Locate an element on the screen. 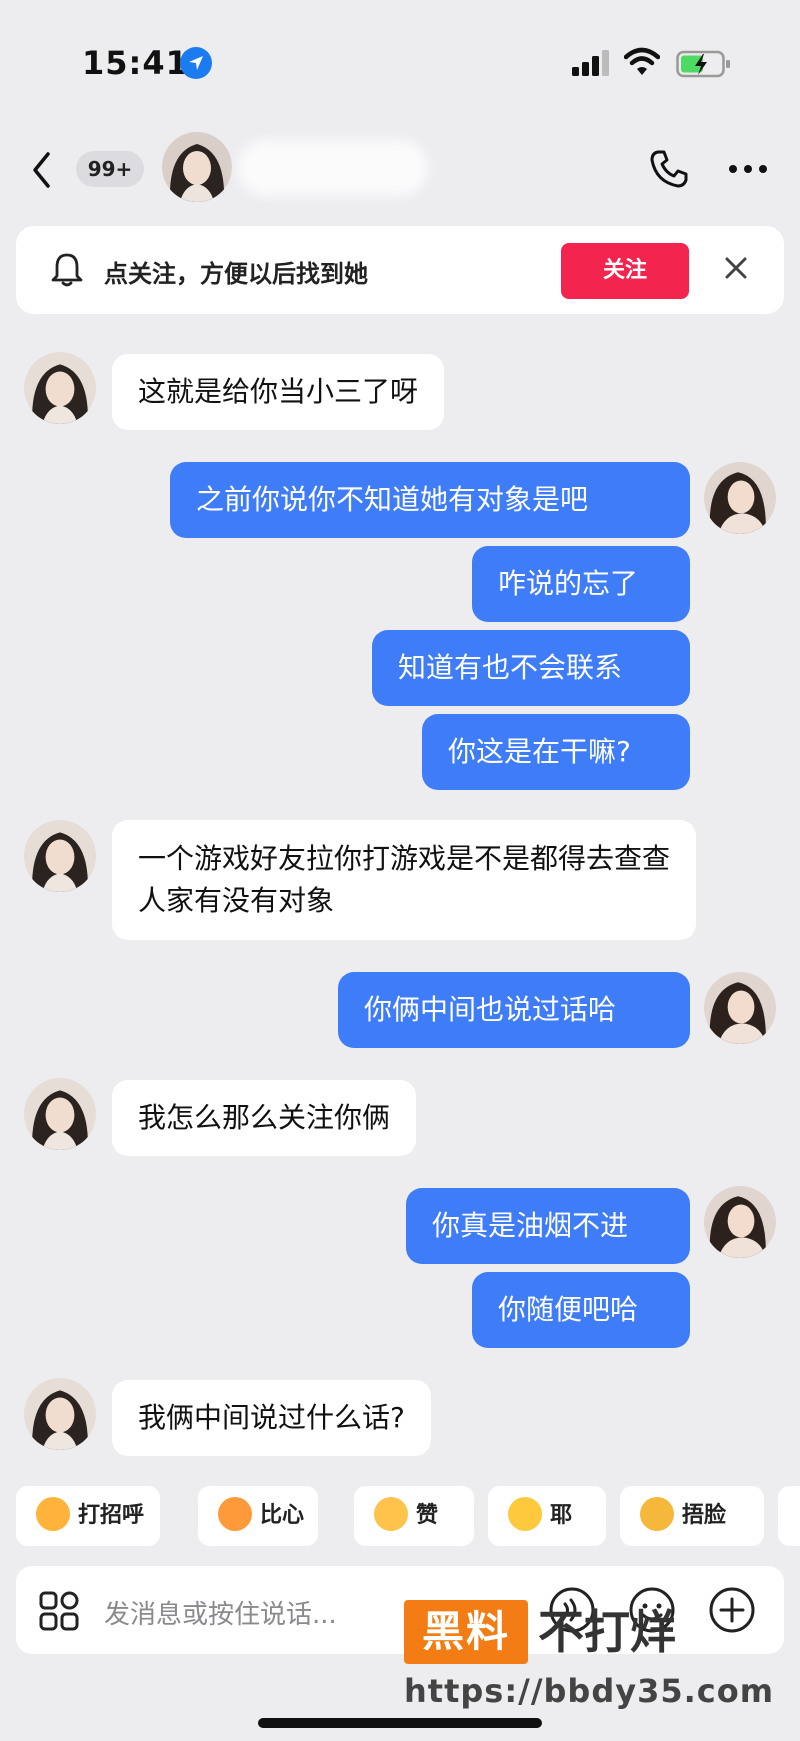 This screenshot has height=1741, width=800. facepalm-emoji-icon is located at coordinates (657, 1514).